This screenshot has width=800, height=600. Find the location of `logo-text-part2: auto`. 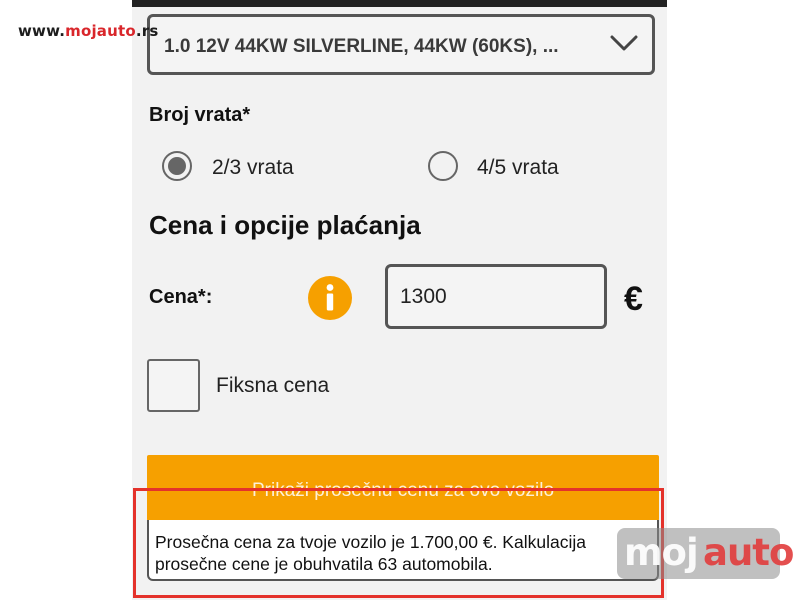

logo-text-part2: auto is located at coordinates (748, 552).